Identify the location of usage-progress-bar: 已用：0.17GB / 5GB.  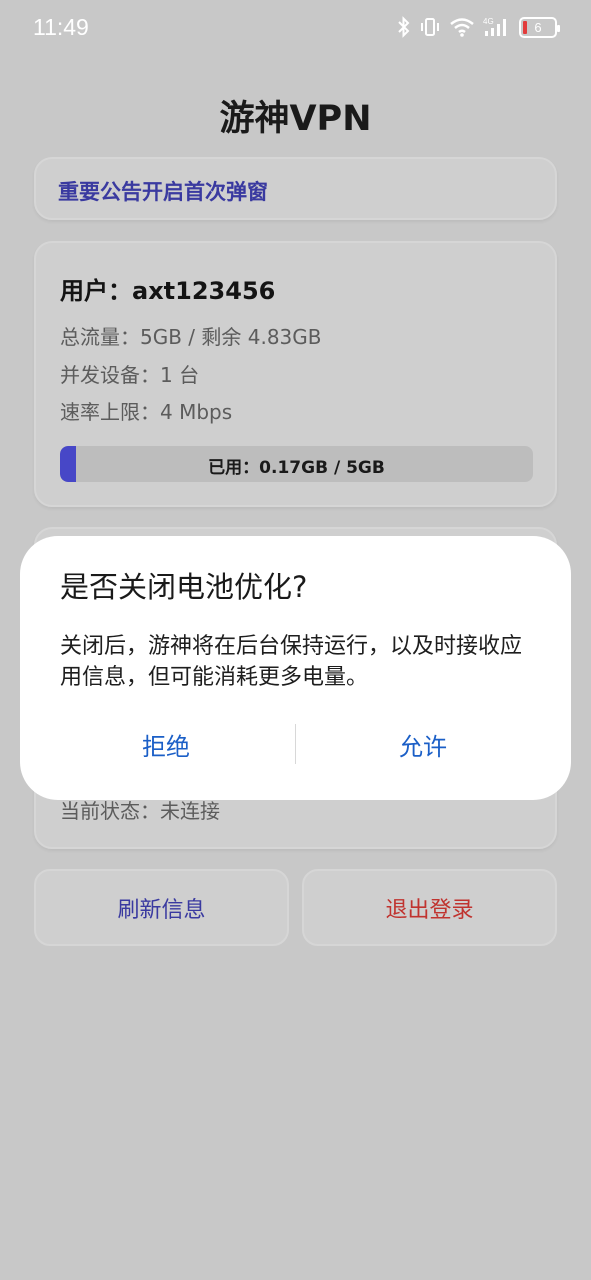
(296, 464).